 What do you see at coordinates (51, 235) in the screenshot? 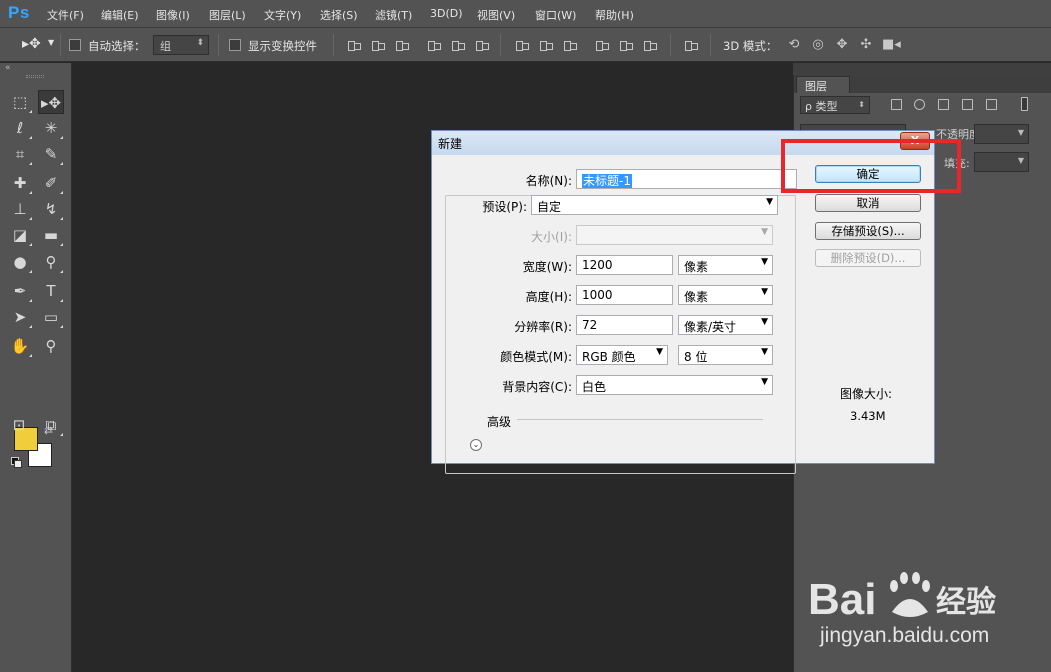
I see `gradient-tool-icon: ▬` at bounding box center [51, 235].